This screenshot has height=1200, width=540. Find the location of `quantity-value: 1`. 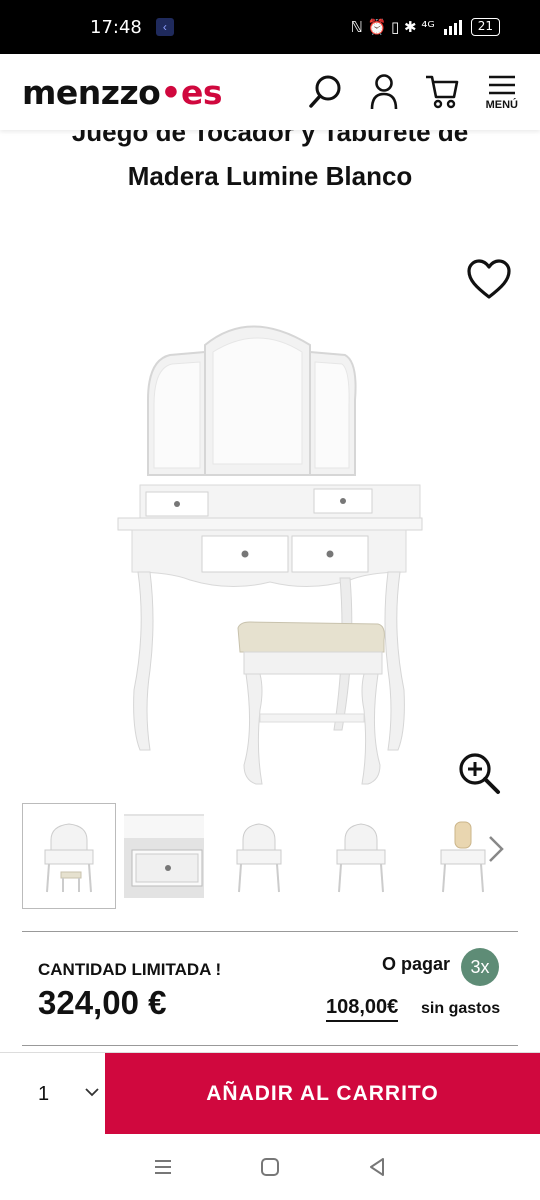

quantity-value: 1 is located at coordinates (44, 1093).